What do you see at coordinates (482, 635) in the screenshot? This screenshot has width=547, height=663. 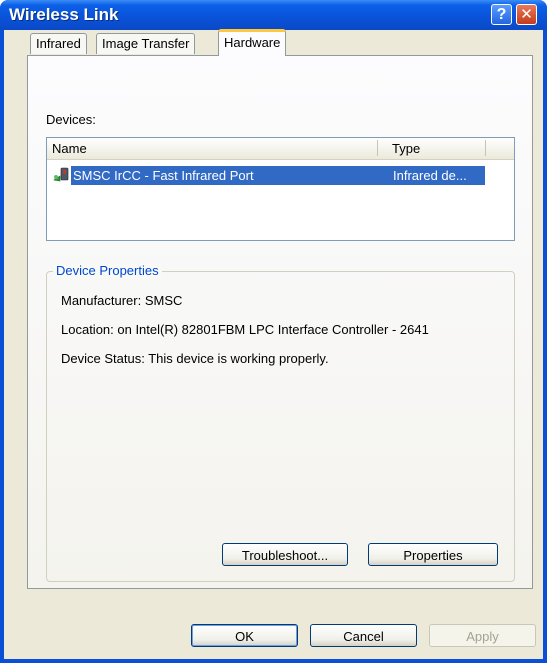 I see `apply-button: Apply` at bounding box center [482, 635].